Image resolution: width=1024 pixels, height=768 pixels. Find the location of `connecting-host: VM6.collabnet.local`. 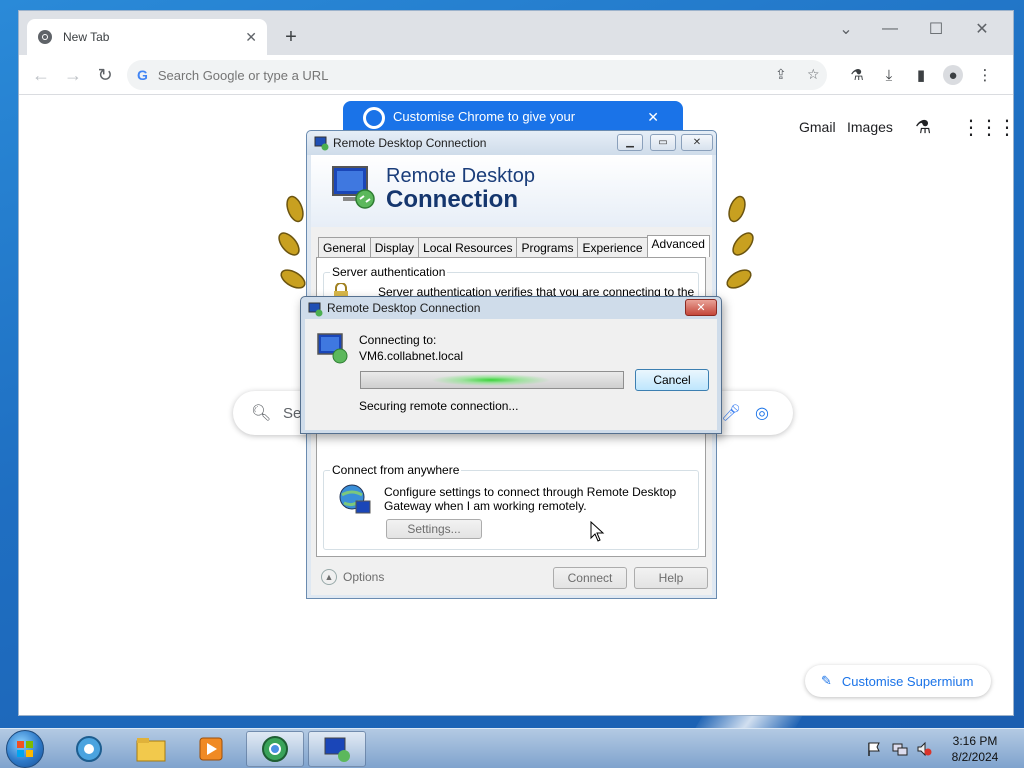

connecting-host: VM6.collabnet.local is located at coordinates (411, 356).